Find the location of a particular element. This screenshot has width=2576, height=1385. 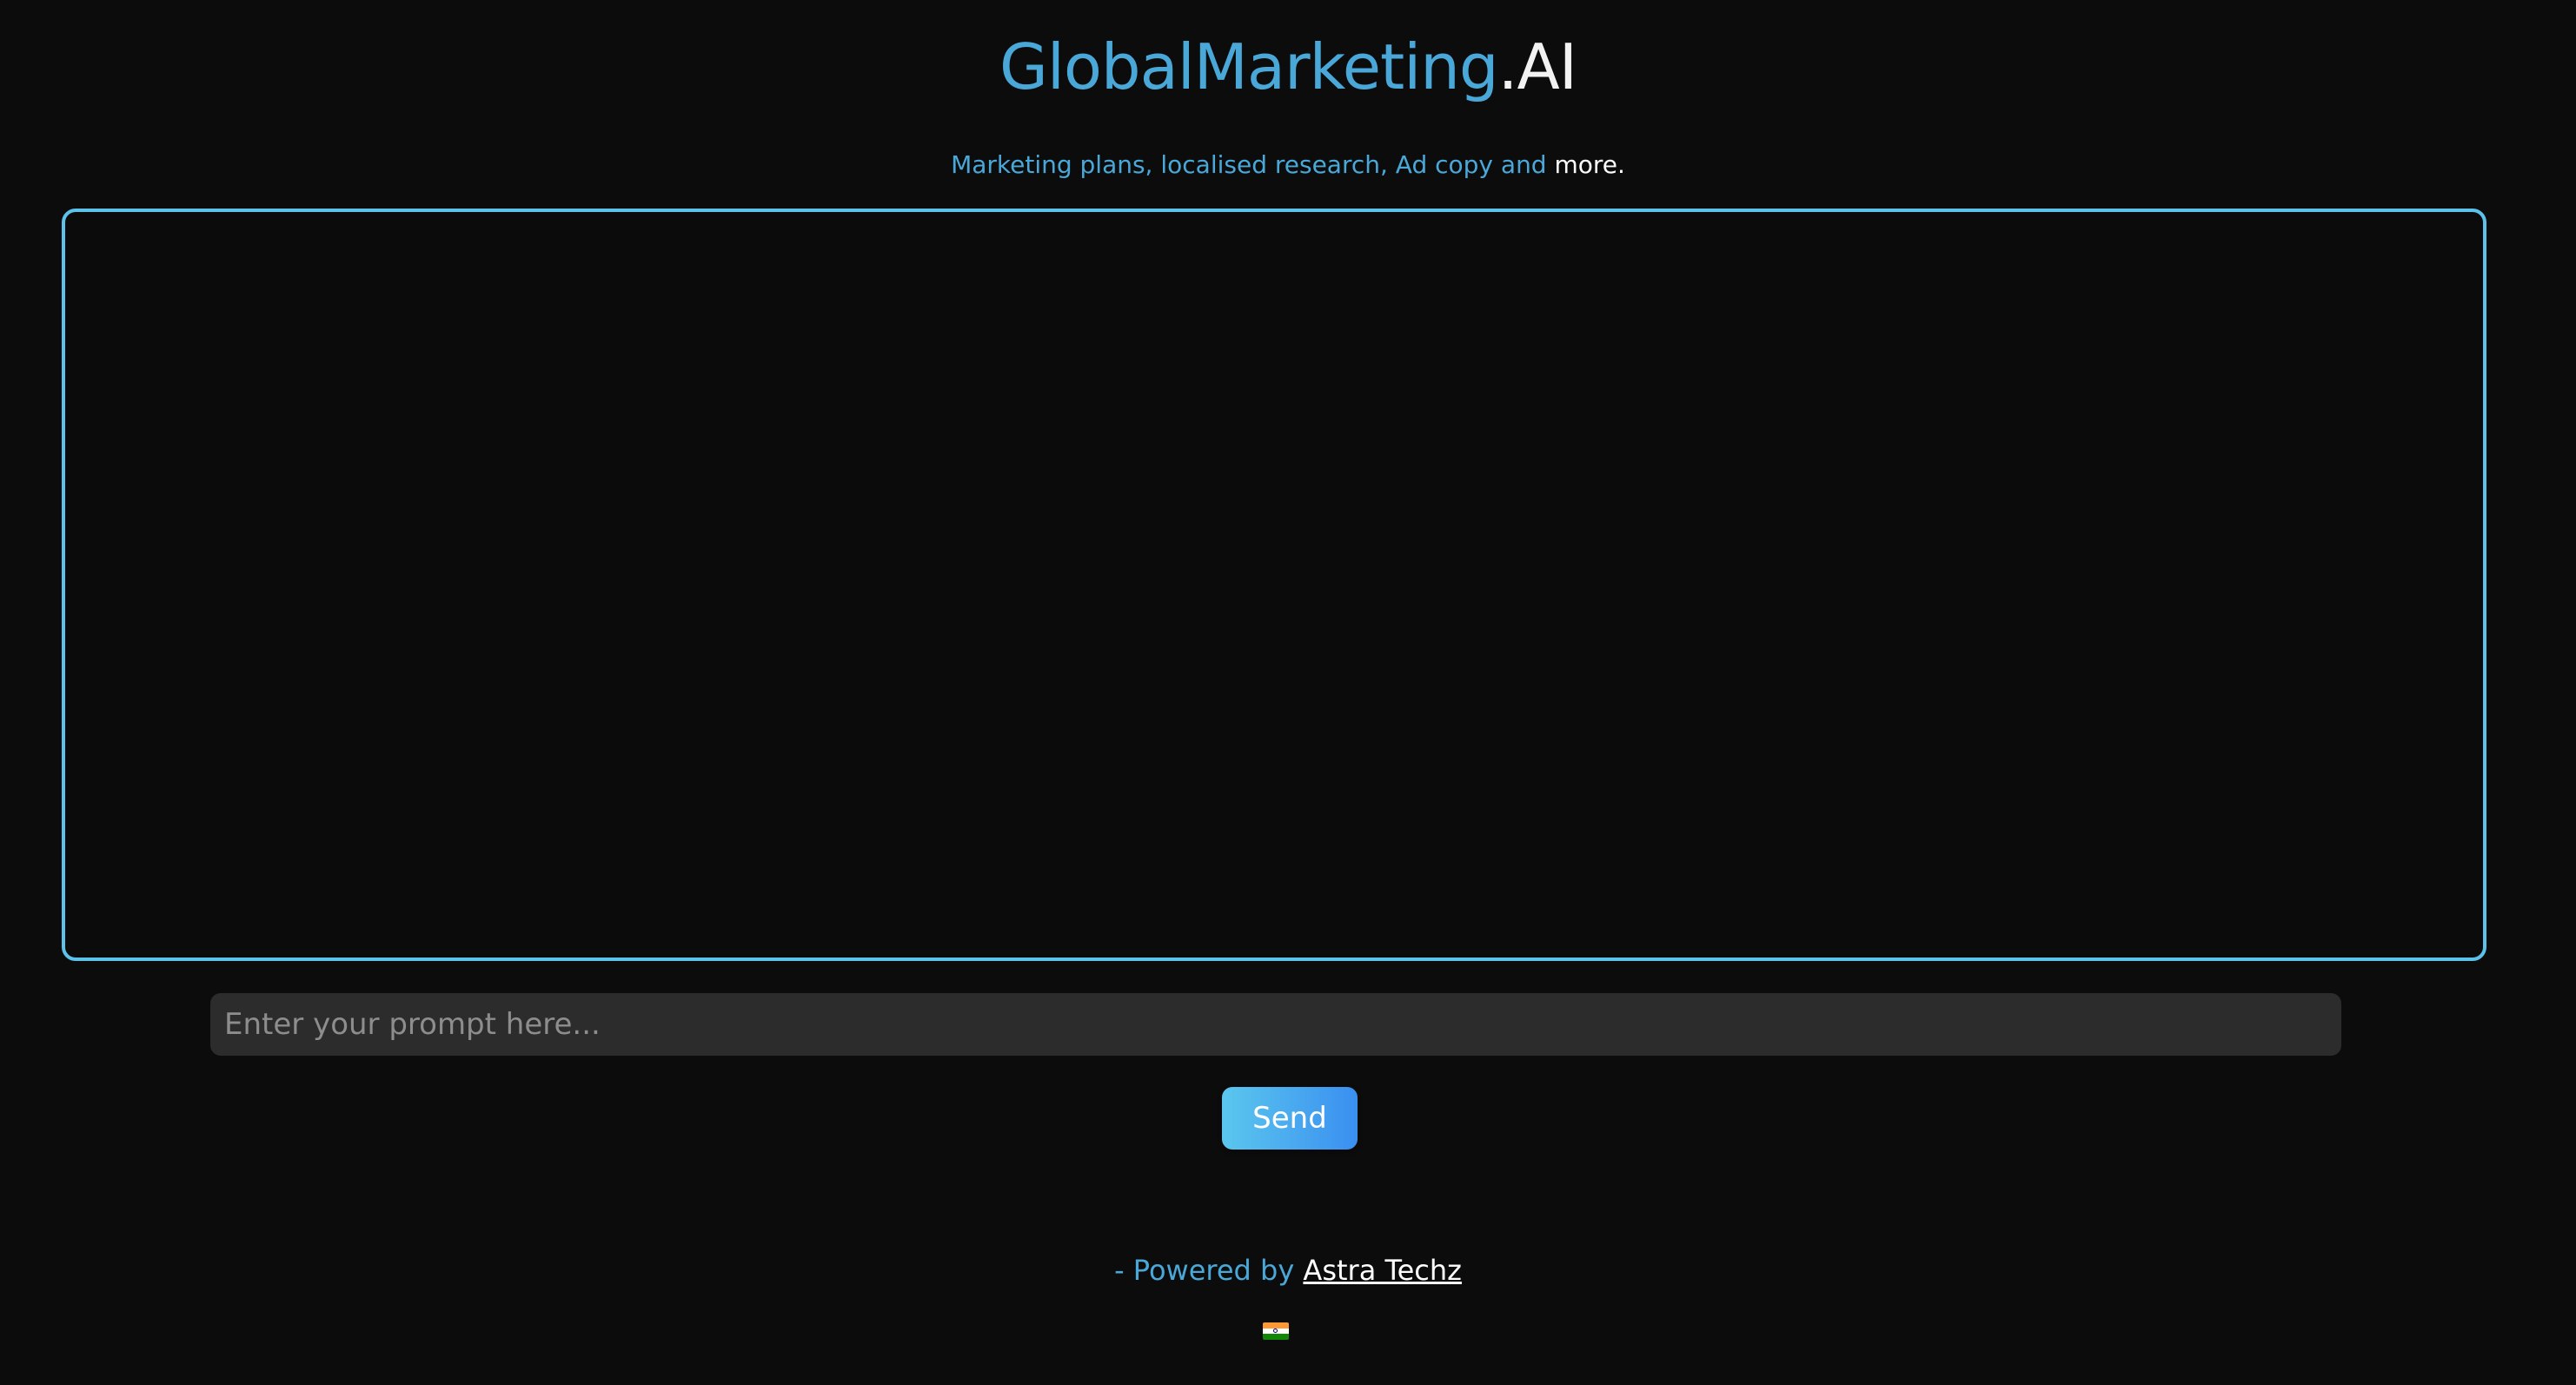

flag-white-band is located at coordinates (1276, 1331).